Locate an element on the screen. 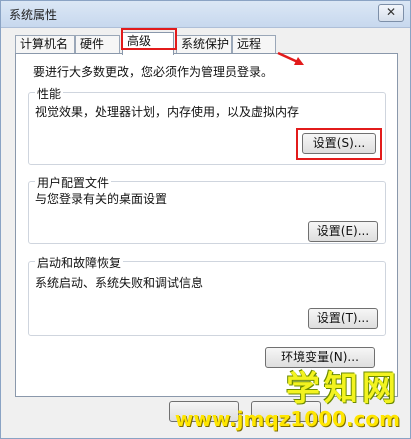  user-profiles-title: 用户配置文件 is located at coordinates (73, 182).